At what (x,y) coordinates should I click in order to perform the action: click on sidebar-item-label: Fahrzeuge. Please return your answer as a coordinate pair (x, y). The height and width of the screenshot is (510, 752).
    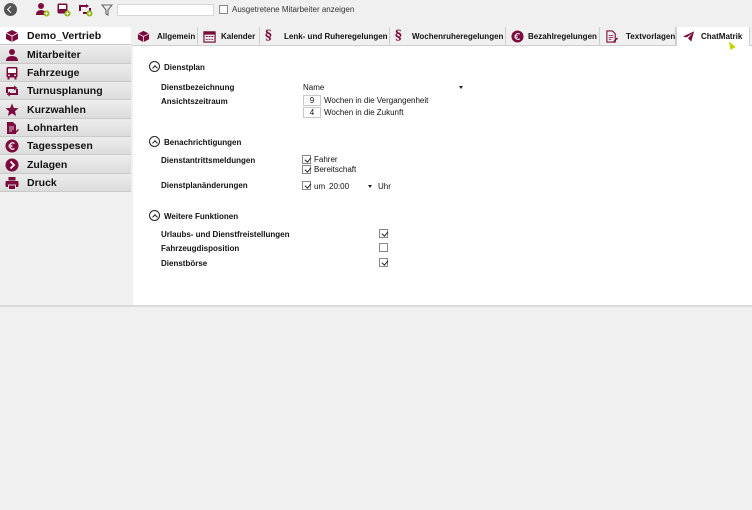
    Looking at the image, I should click on (53, 73).